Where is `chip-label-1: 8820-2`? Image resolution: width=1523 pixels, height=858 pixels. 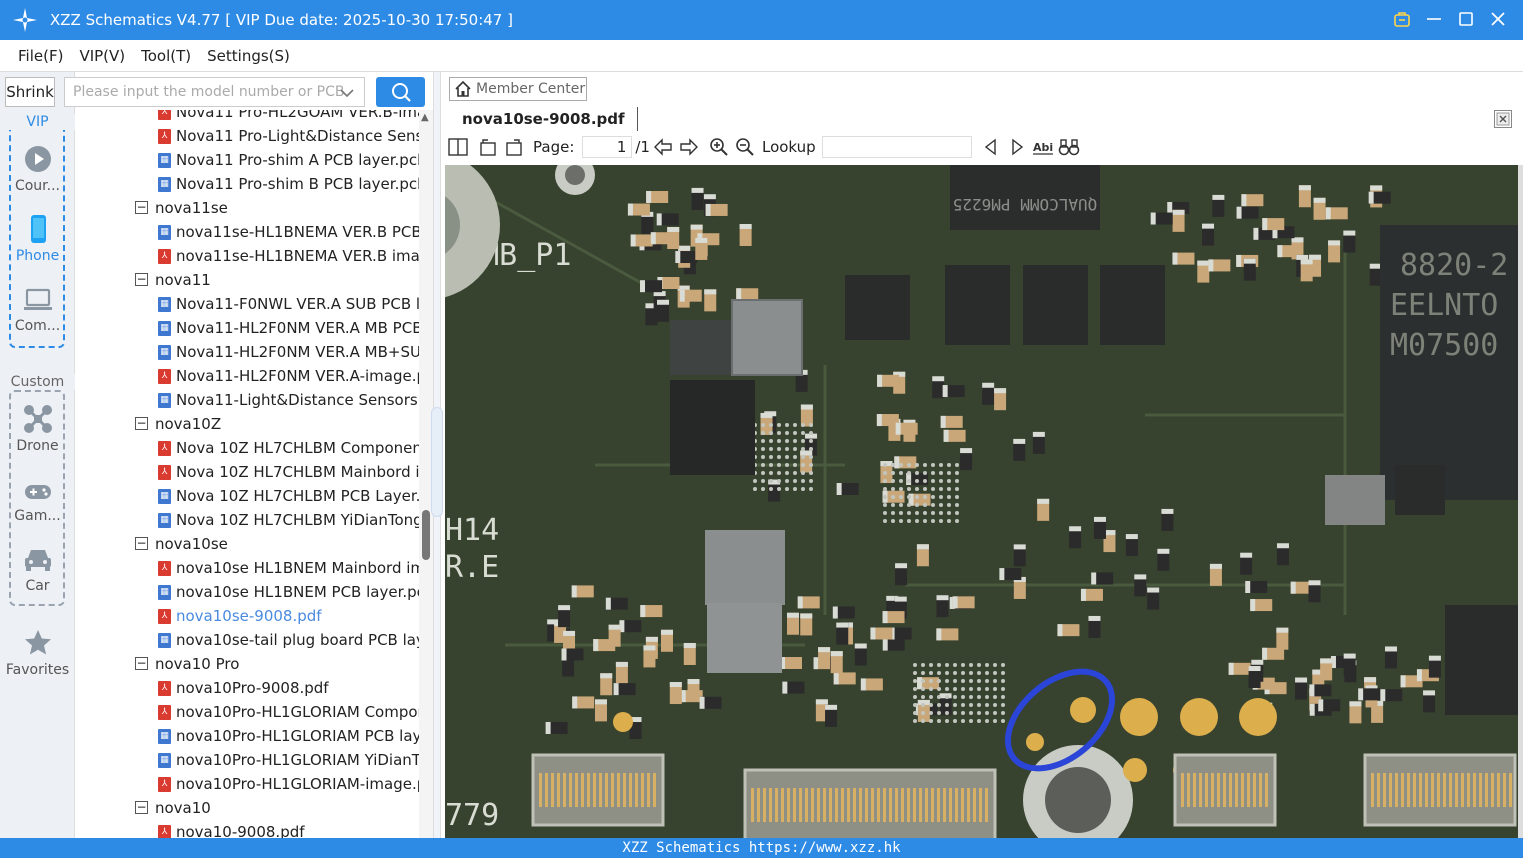 chip-label-1: 8820-2 is located at coordinates (1454, 265).